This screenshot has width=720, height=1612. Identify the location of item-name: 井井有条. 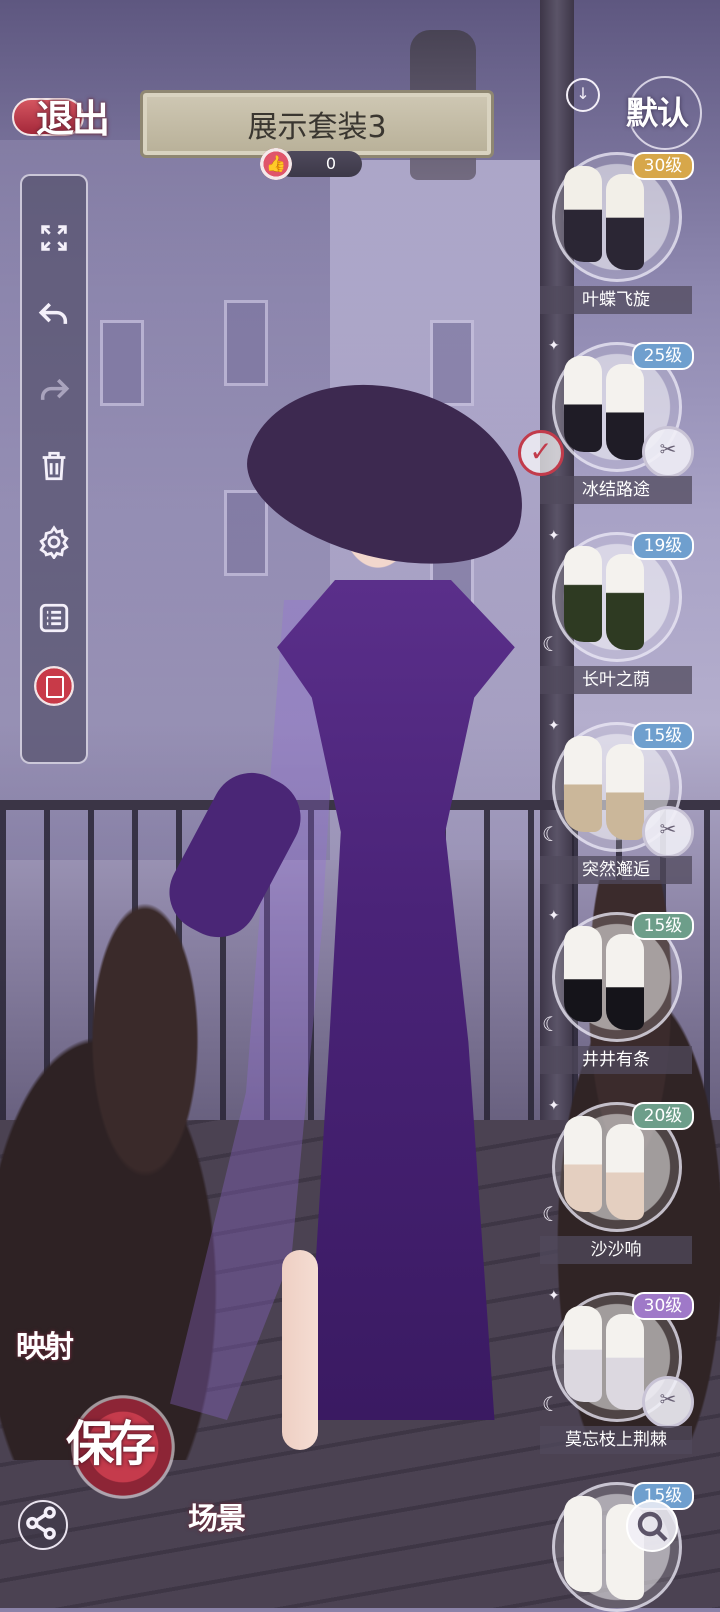
(616, 1060).